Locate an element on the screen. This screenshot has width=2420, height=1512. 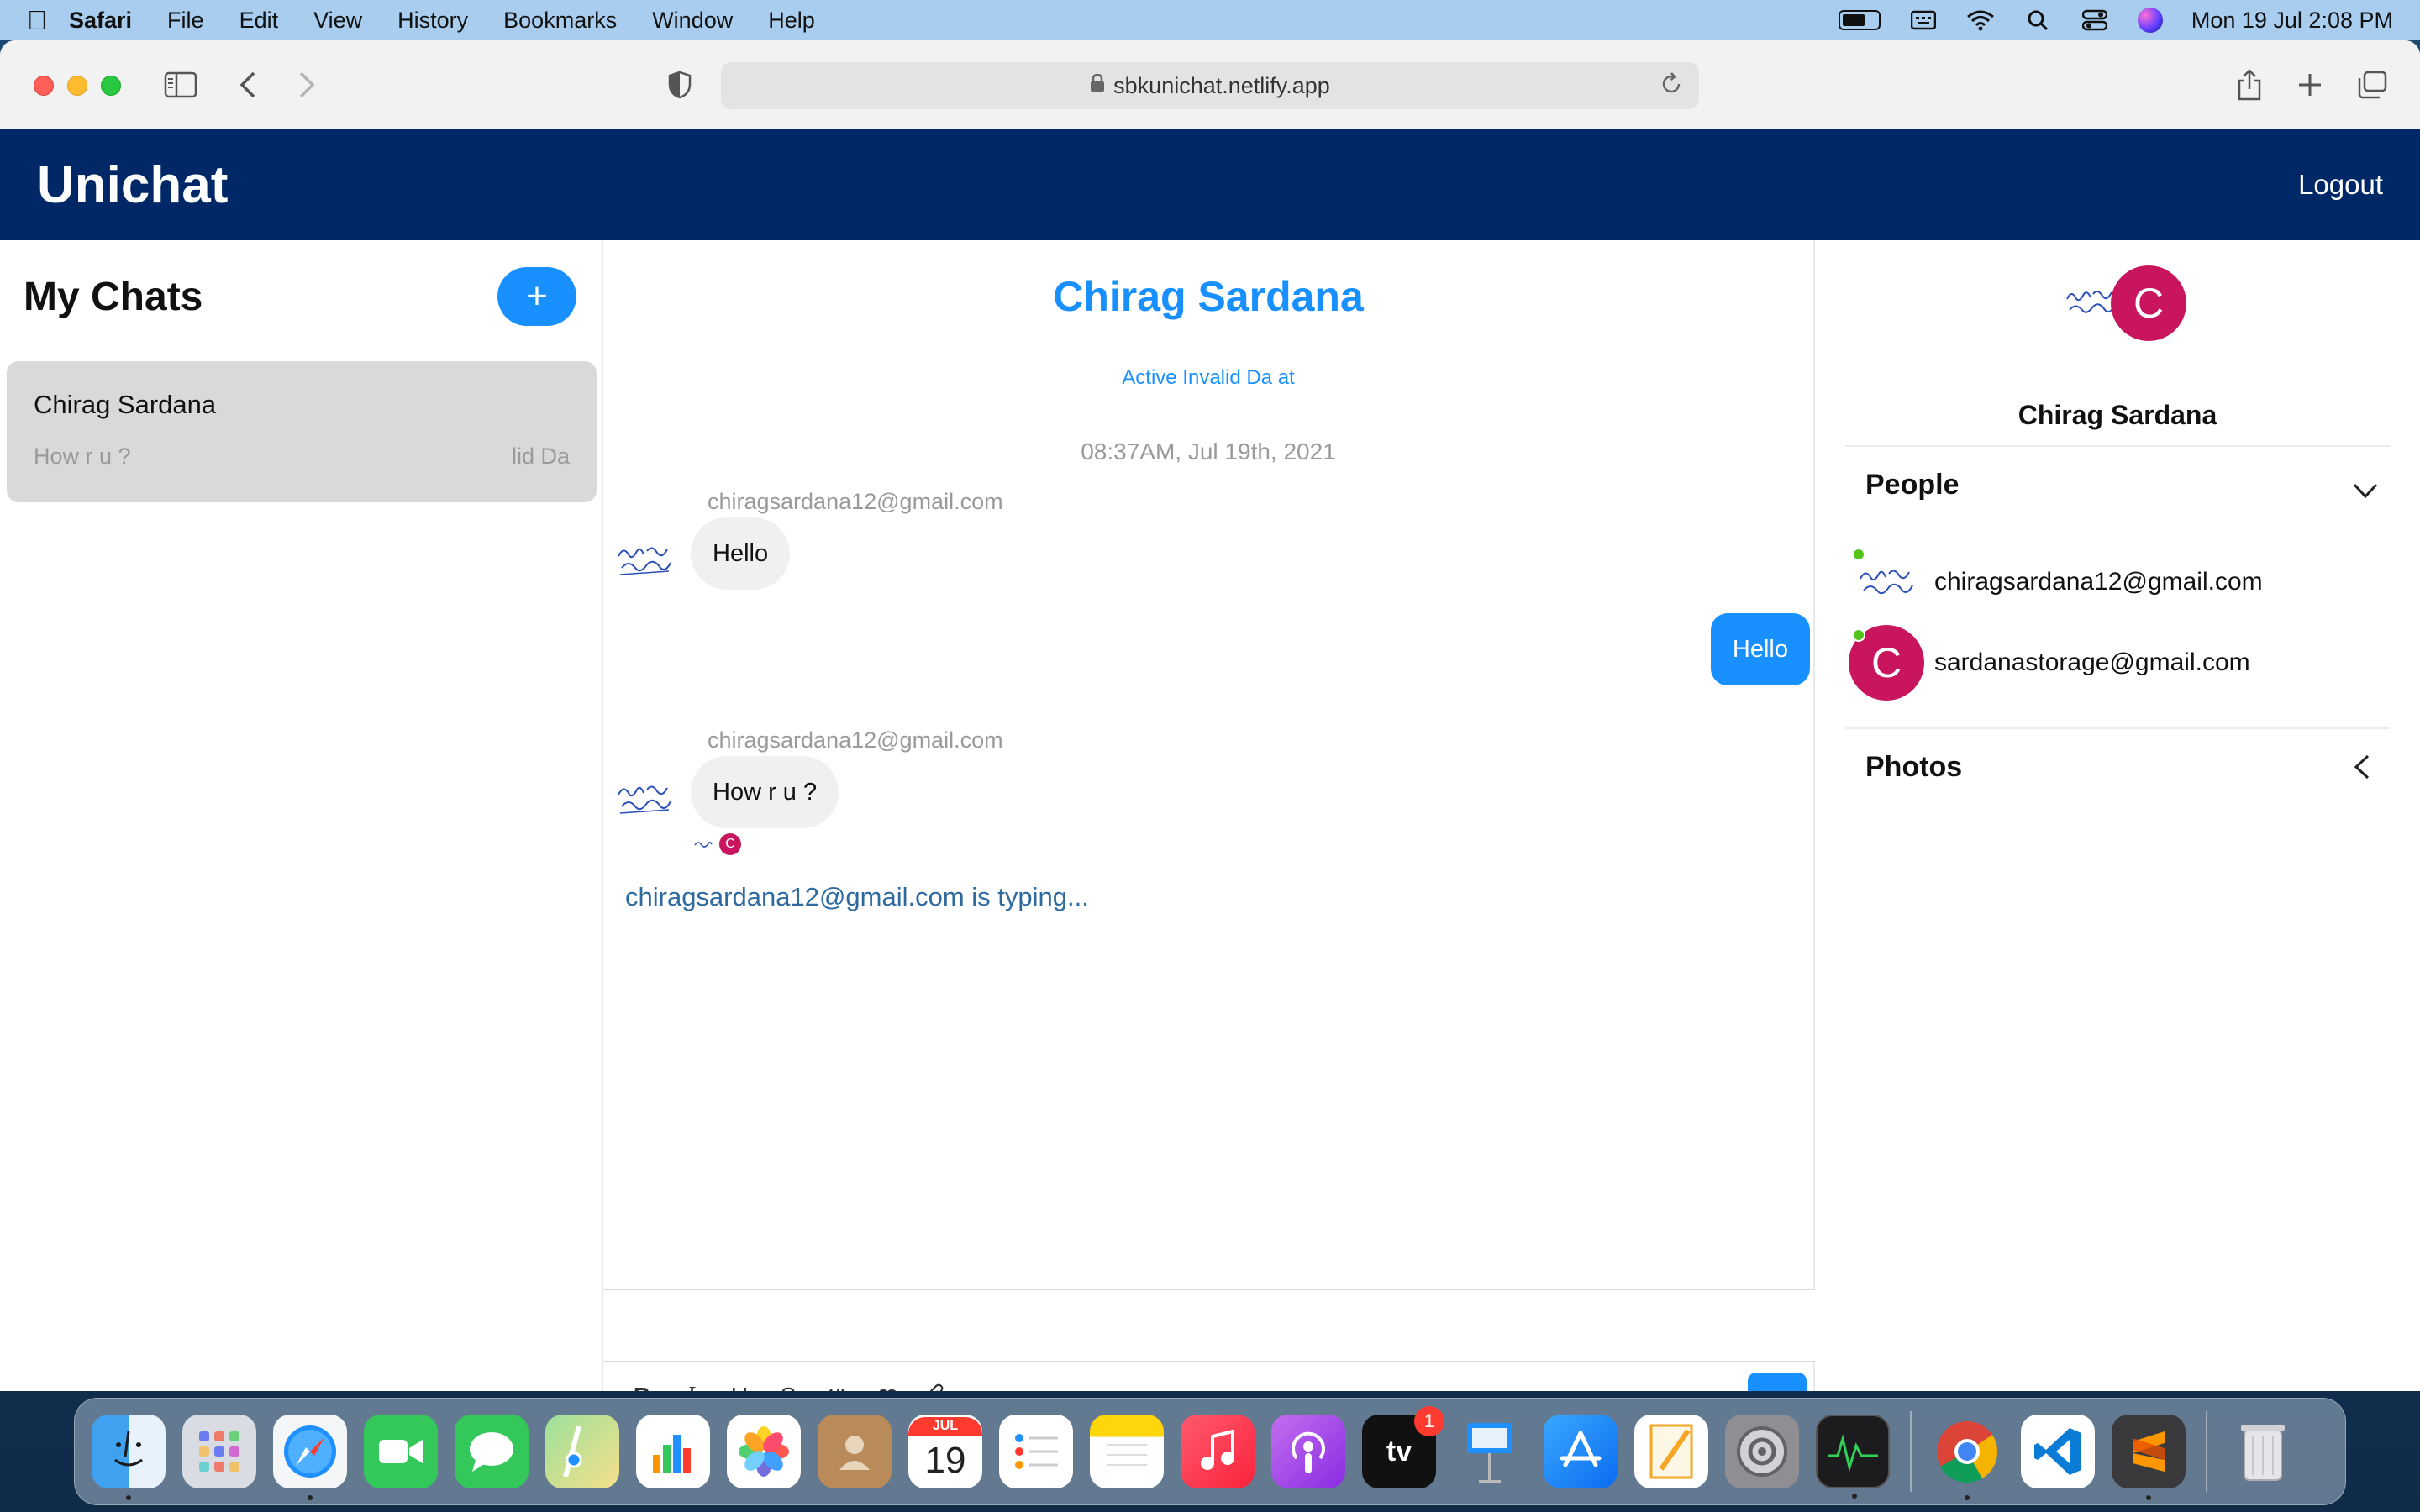
strikethrough-icon: S is located at coordinates (788, 1387).